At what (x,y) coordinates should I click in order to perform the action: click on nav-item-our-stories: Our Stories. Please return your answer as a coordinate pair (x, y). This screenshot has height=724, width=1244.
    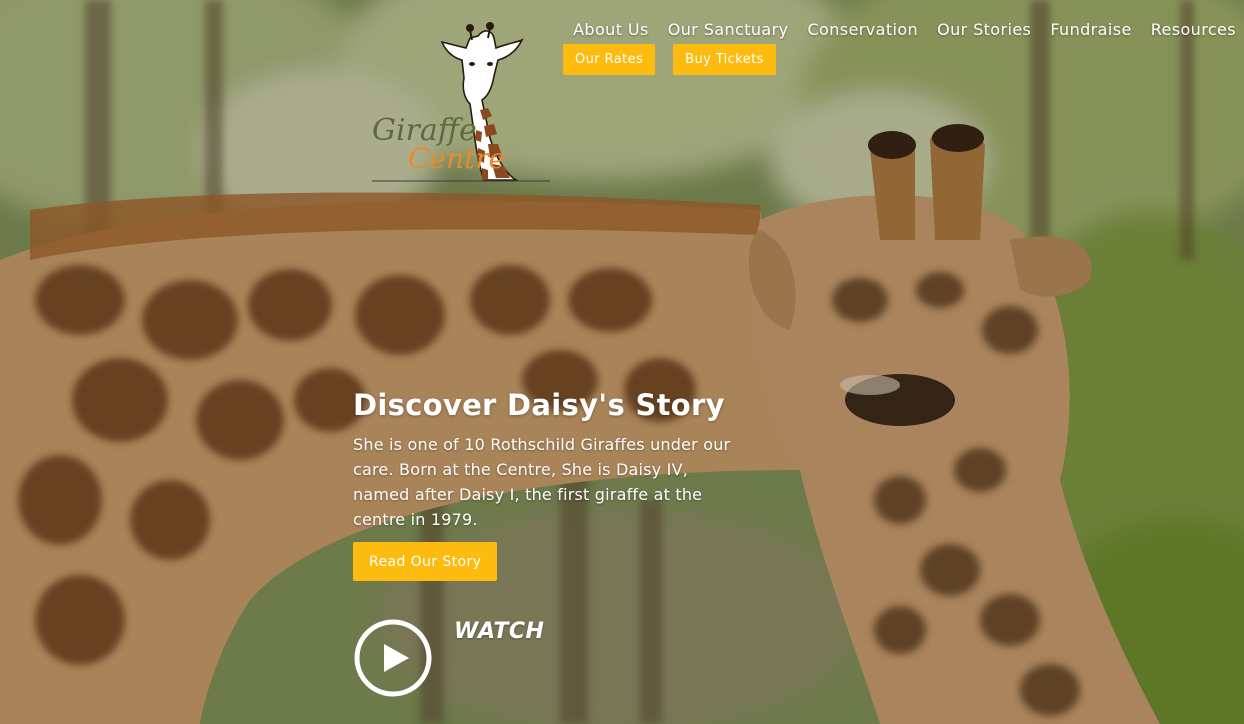
    Looking at the image, I should click on (984, 29).